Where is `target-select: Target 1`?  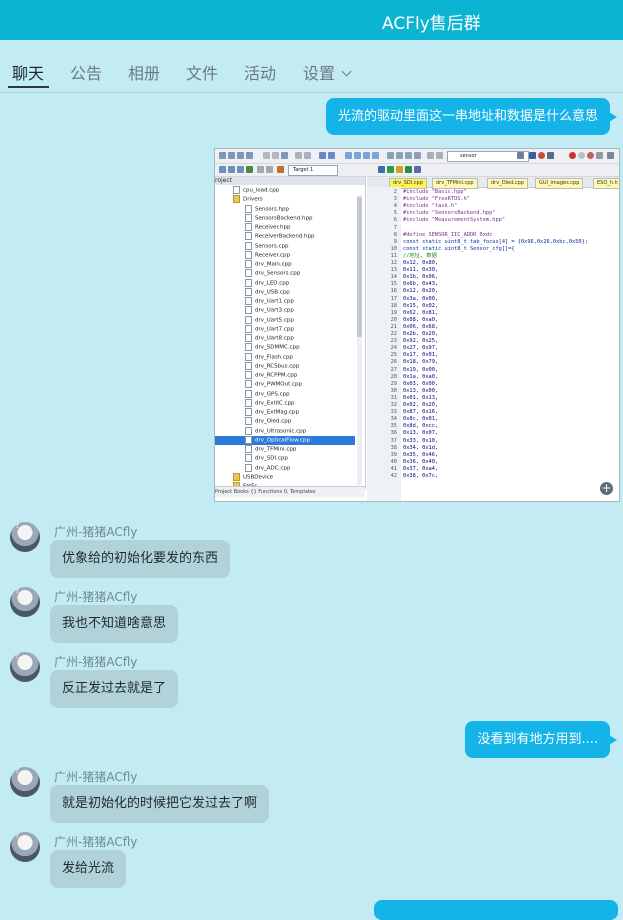 target-select: Target 1 is located at coordinates (313, 170).